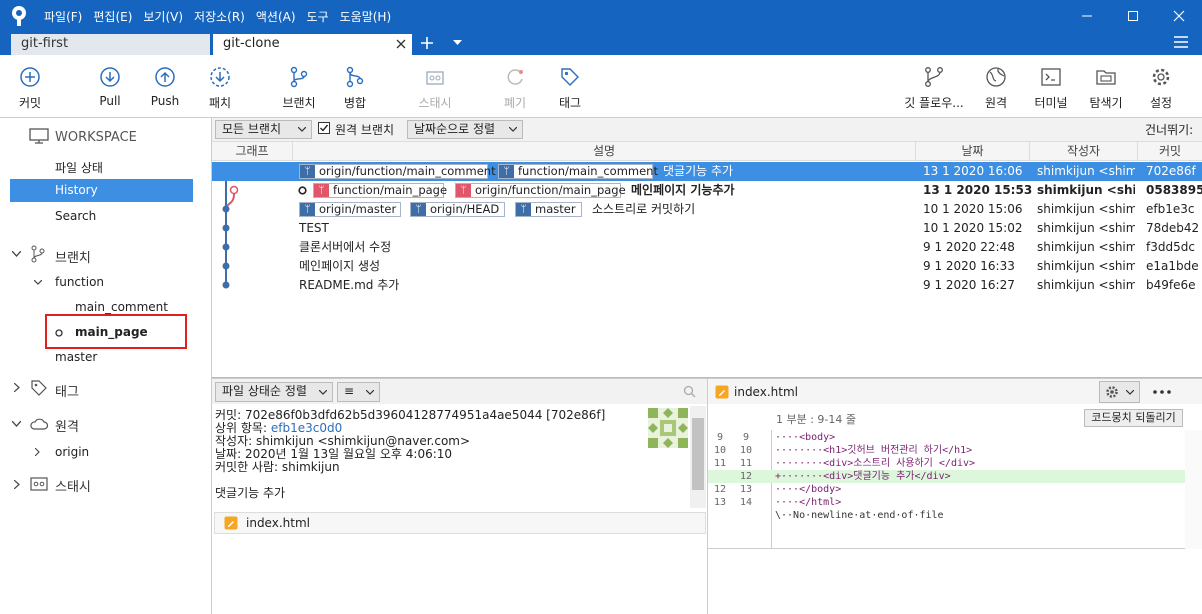 The height and width of the screenshot is (614, 1202). What do you see at coordinates (312, 44) in the screenshot?
I see `tab-git-clone: git-clone` at bounding box center [312, 44].